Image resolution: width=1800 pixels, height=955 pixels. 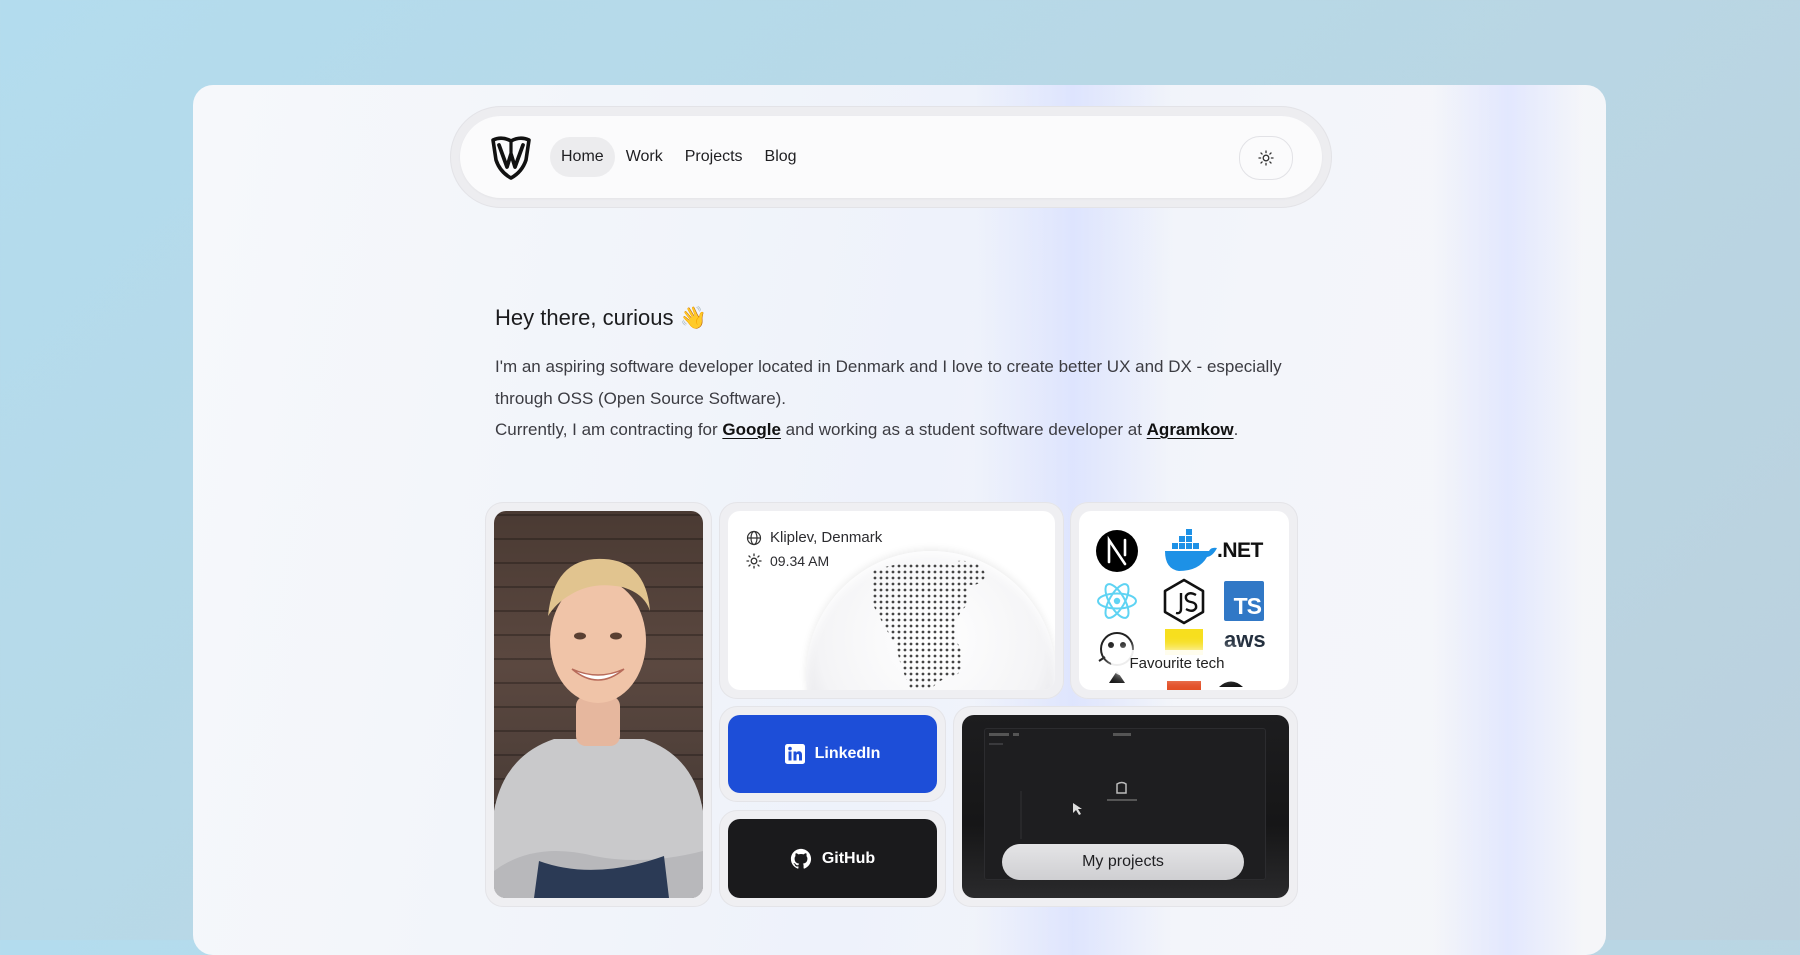 What do you see at coordinates (644, 157) in the screenshot?
I see `nav-link-work: Work` at bounding box center [644, 157].